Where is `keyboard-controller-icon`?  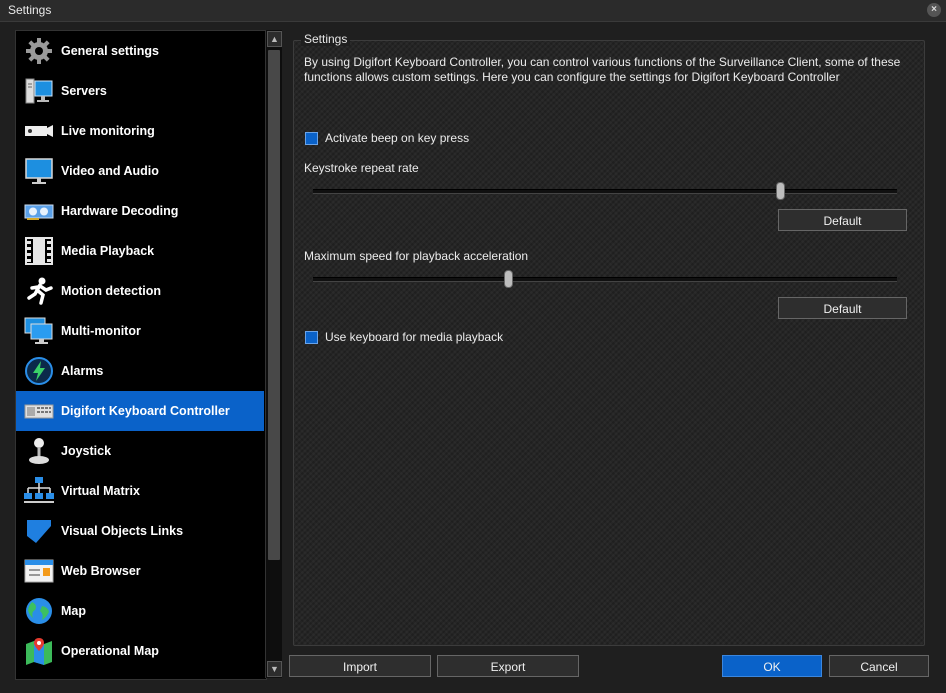 keyboard-controller-icon is located at coordinates (39, 411).